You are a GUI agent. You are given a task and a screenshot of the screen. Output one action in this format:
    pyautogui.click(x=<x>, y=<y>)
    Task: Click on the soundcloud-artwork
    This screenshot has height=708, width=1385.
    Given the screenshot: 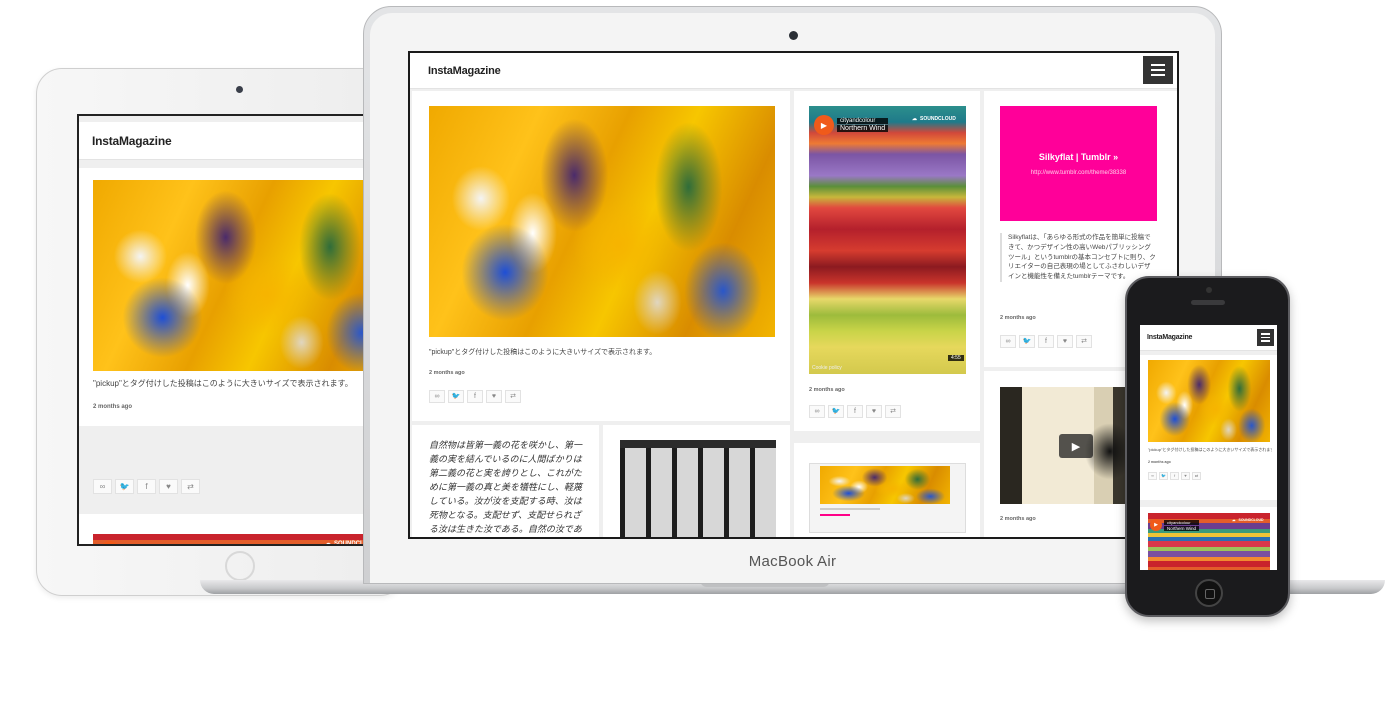 What is the action you would take?
    pyautogui.click(x=887, y=240)
    